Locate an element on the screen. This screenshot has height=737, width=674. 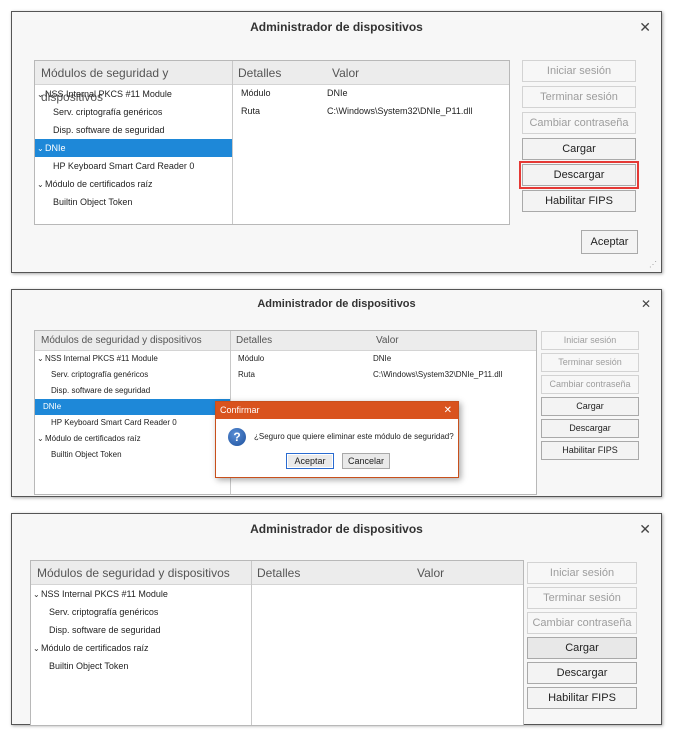
dialog-title: Confirmar is located at coordinates (337, 410).